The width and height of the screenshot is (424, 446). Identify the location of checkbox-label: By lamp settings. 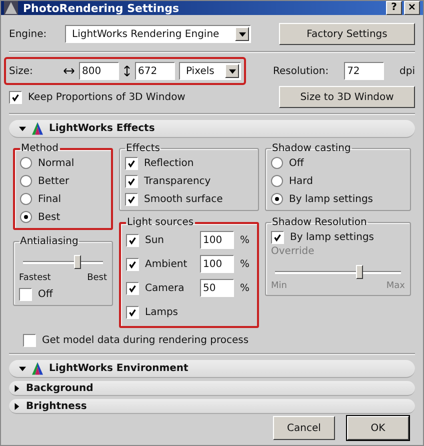
(332, 237).